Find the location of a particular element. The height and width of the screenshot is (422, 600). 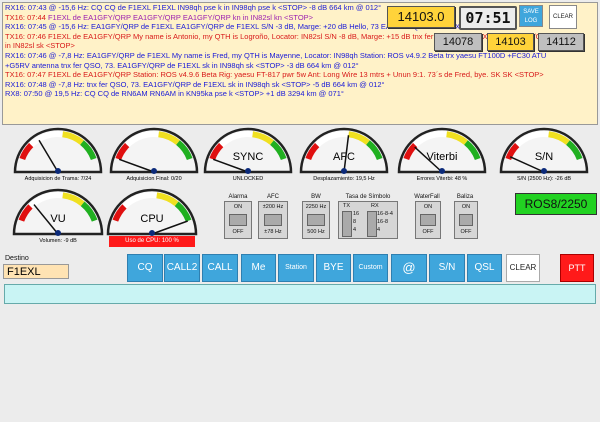

bw-title: BW is located at coordinates (316, 197).